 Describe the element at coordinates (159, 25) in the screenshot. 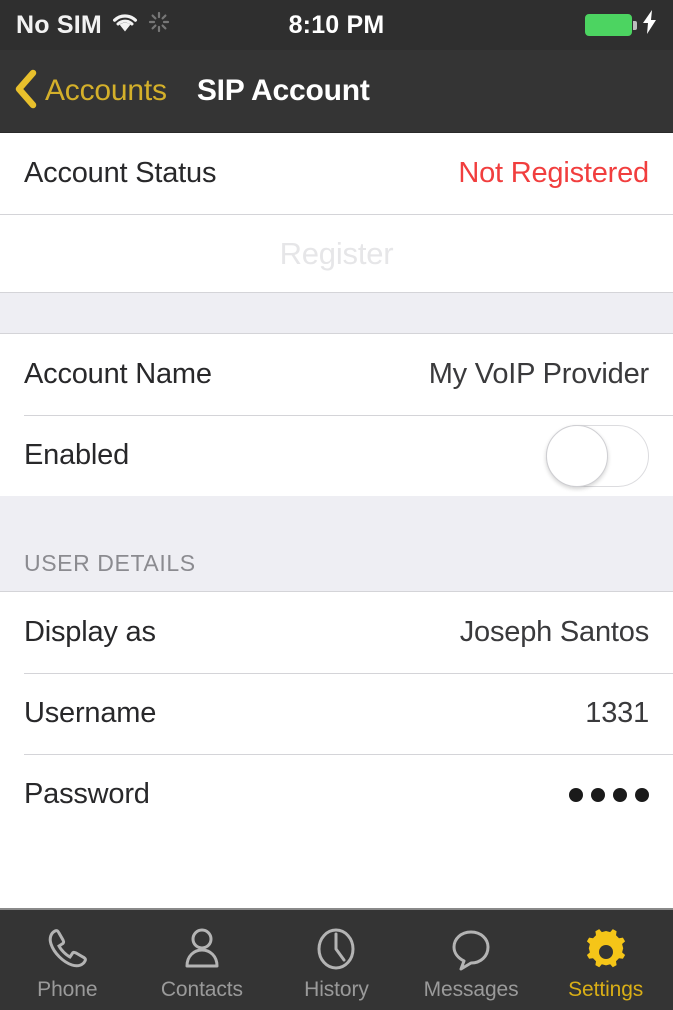

I see `activity-indicator-icon` at that location.